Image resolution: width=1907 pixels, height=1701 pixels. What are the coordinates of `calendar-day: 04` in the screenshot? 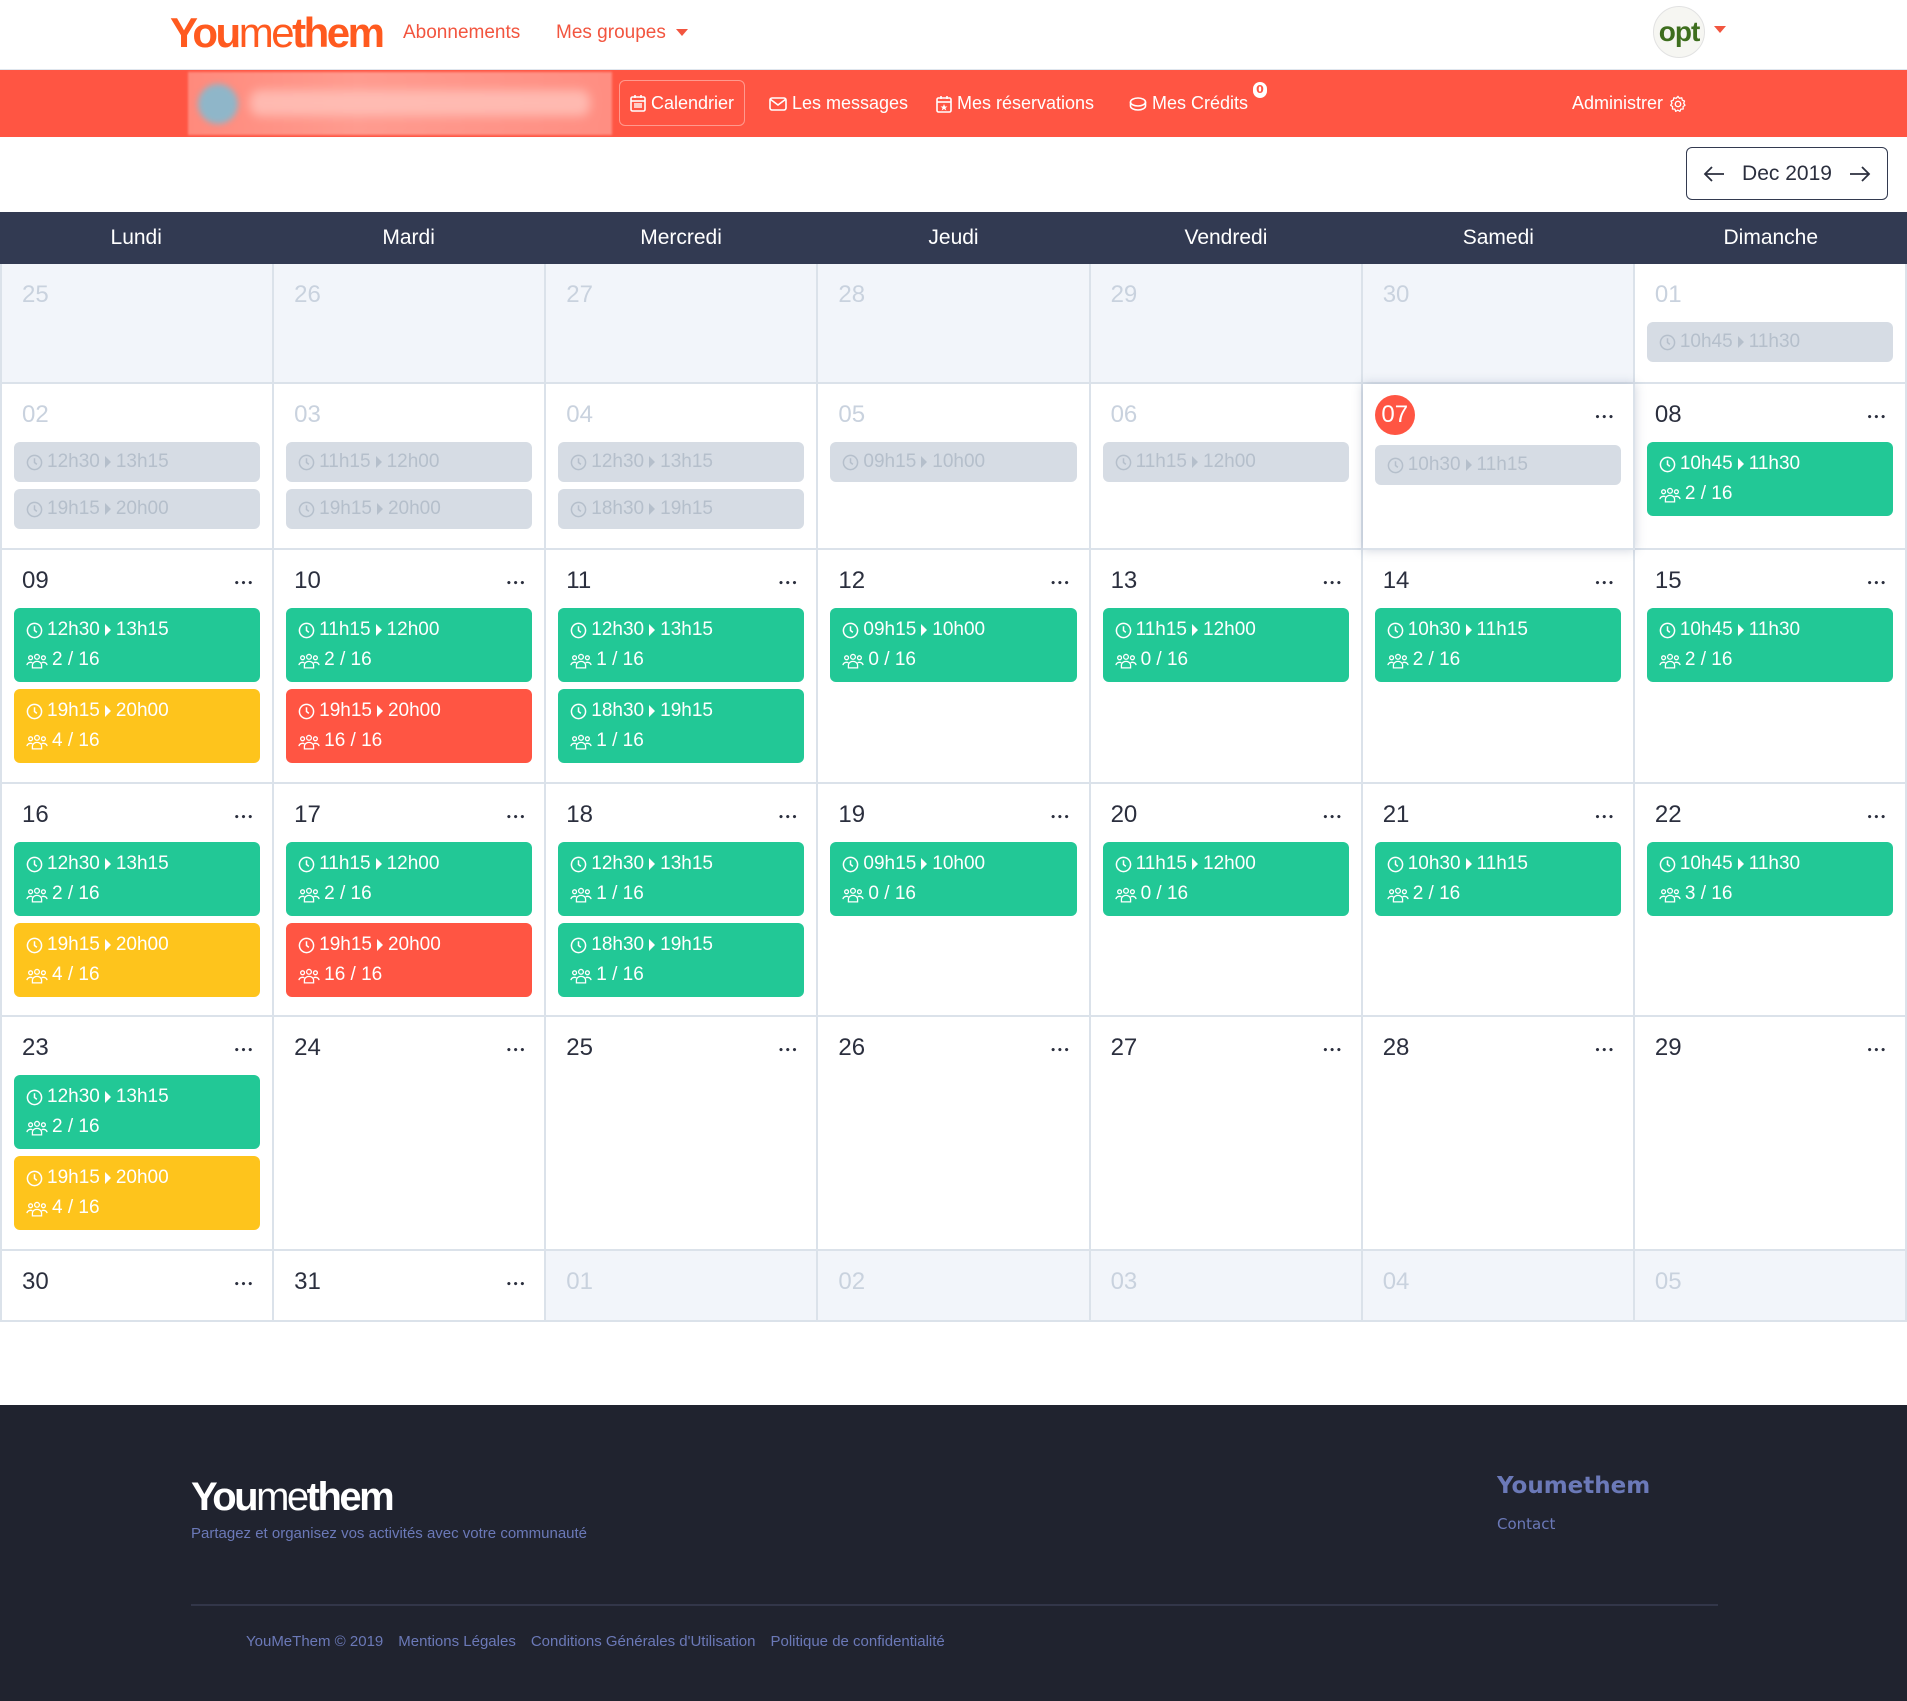 It's located at (1498, 1286).